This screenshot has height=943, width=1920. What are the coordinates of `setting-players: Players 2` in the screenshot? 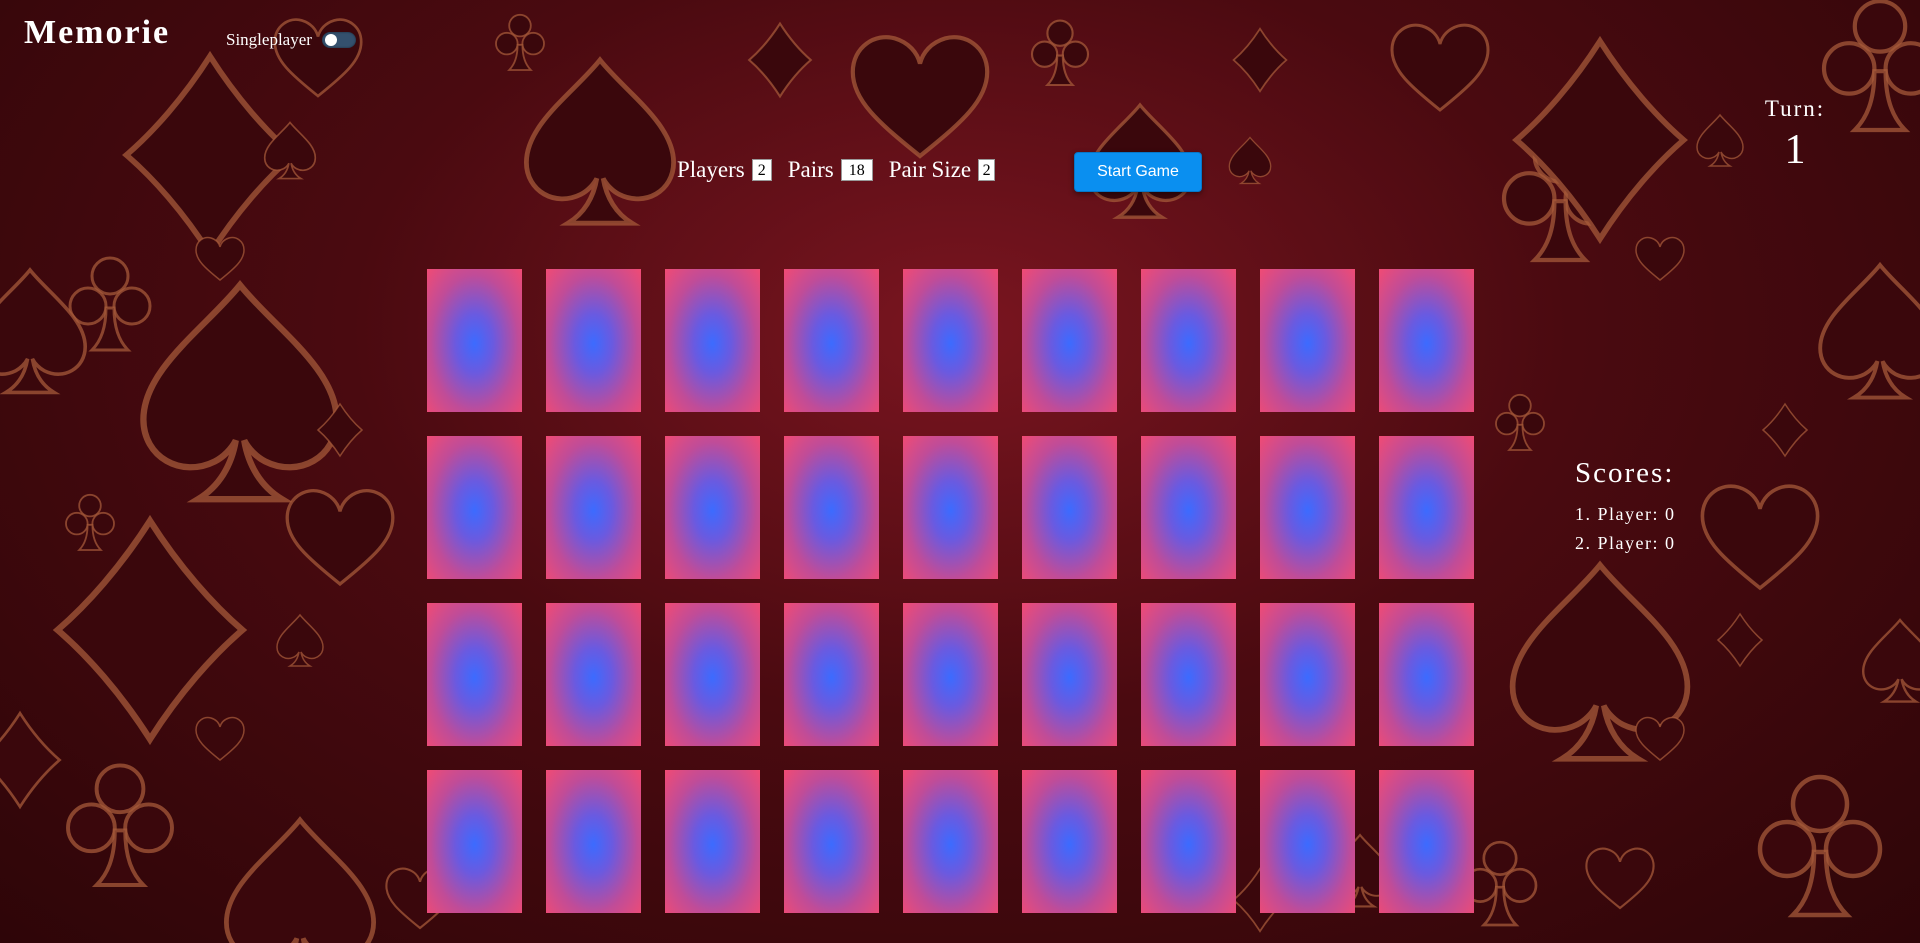 It's located at (724, 170).